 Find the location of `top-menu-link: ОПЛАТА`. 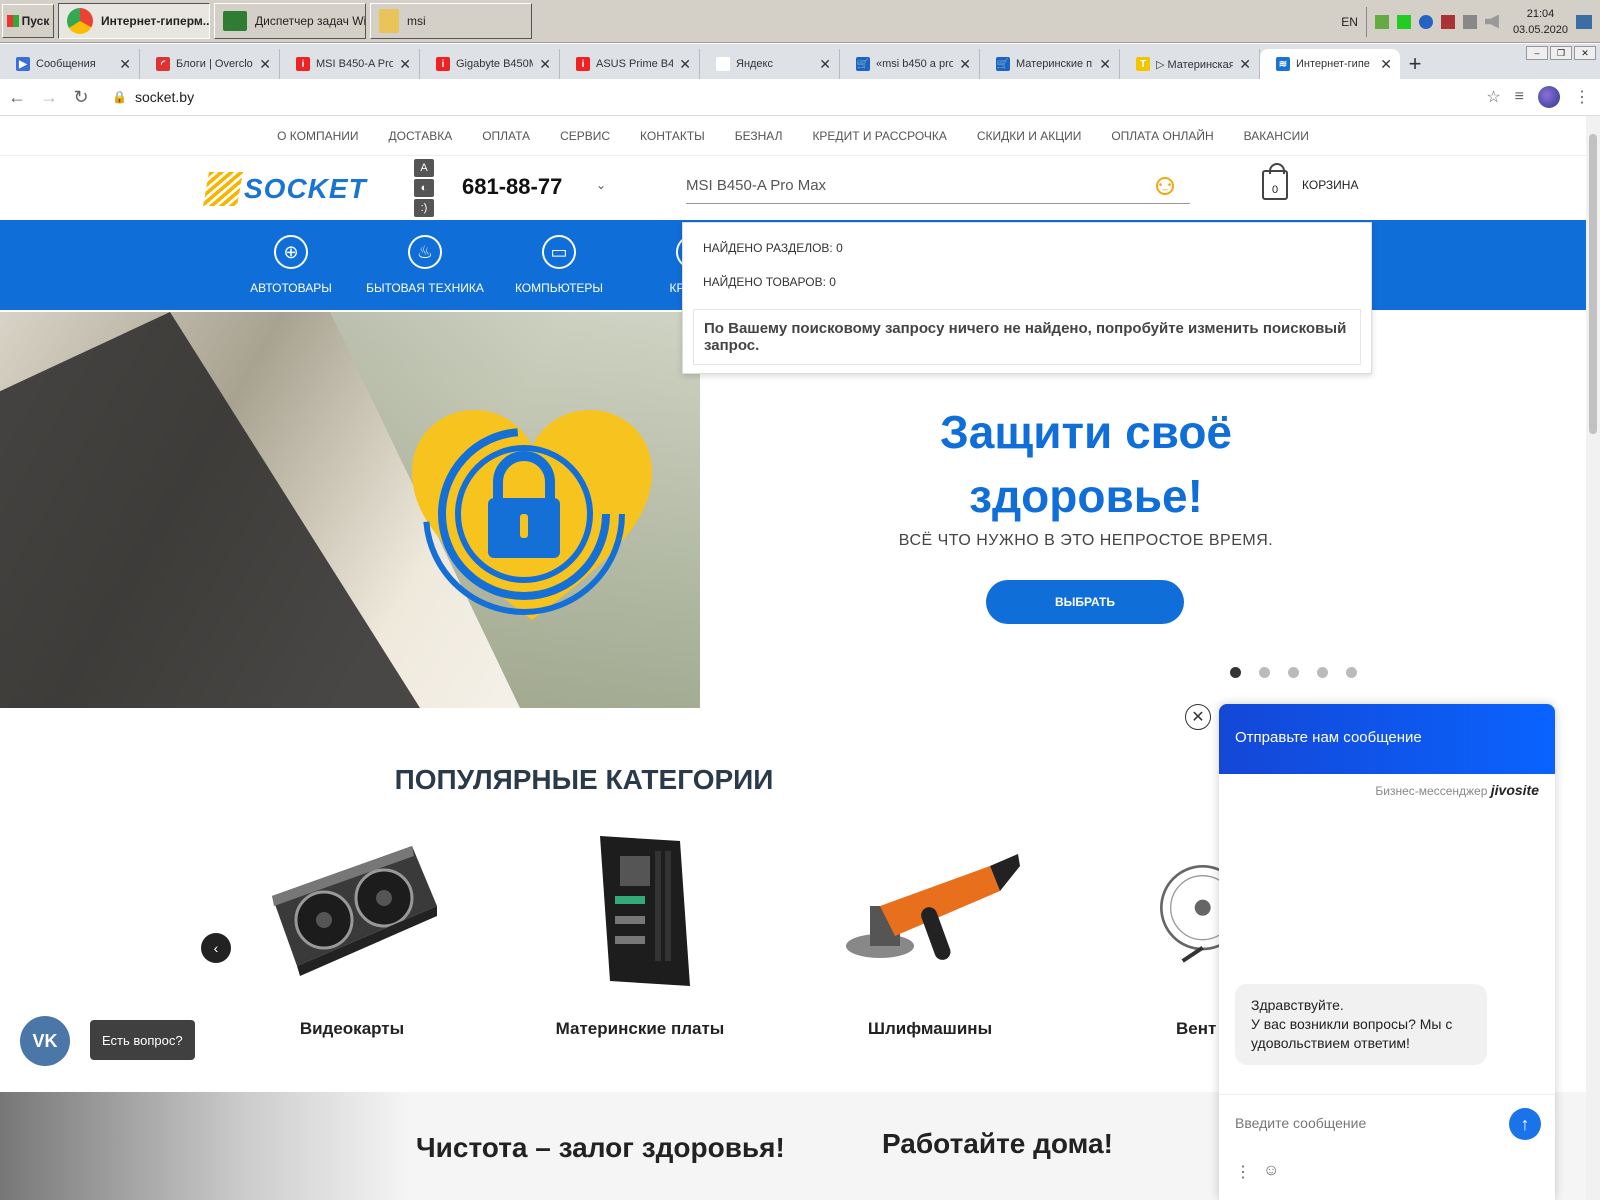

top-menu-link: ОПЛАТА is located at coordinates (506, 136).